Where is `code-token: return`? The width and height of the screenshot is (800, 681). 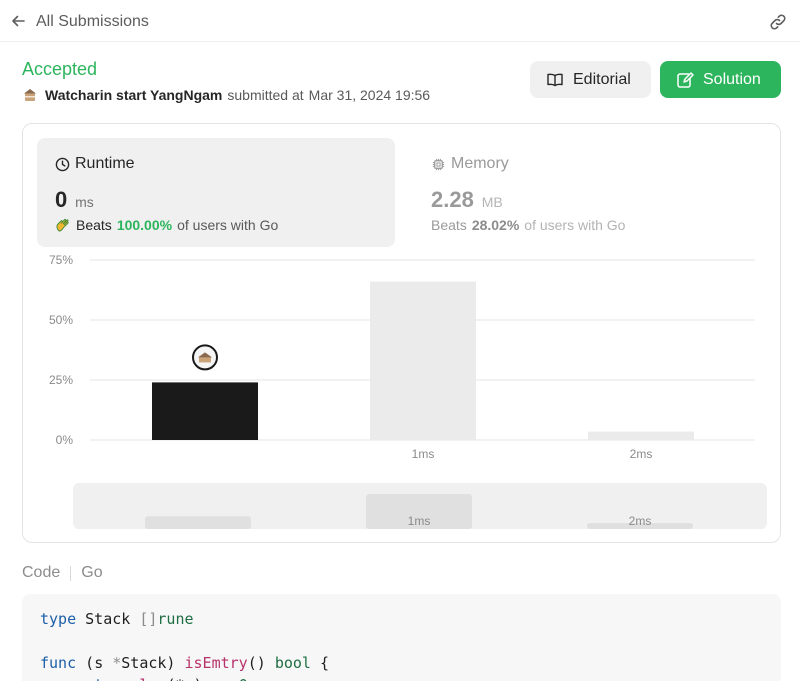 code-token: return is located at coordinates (103, 678).